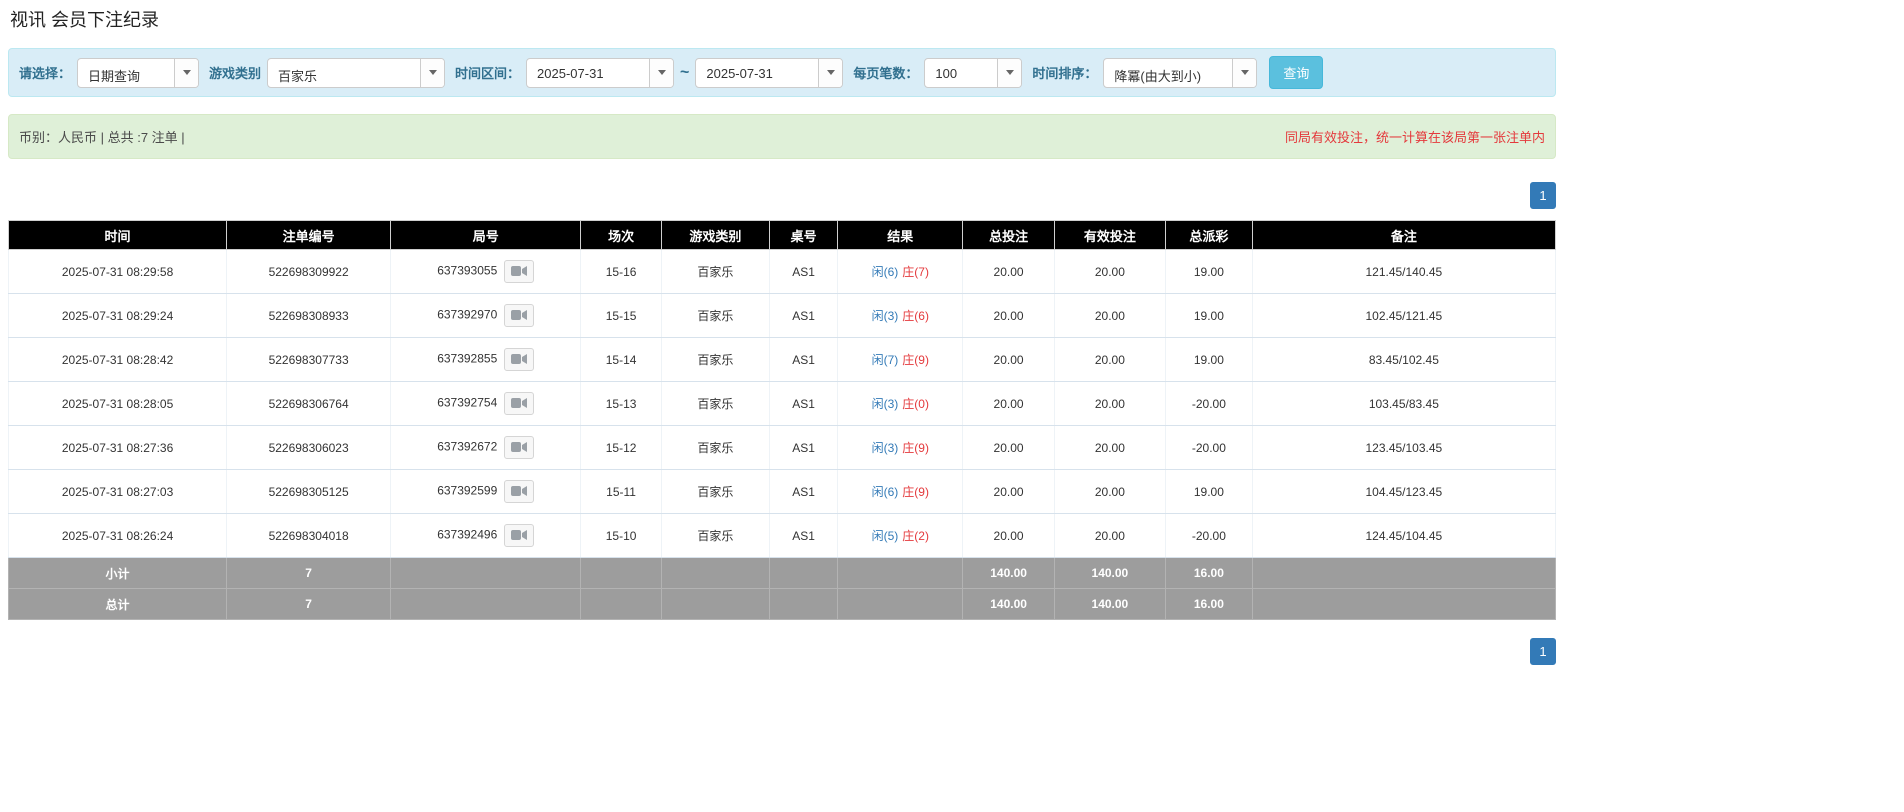 The width and height of the screenshot is (1904, 812). I want to click on game-type-select: 百家乐, so click(356, 72).